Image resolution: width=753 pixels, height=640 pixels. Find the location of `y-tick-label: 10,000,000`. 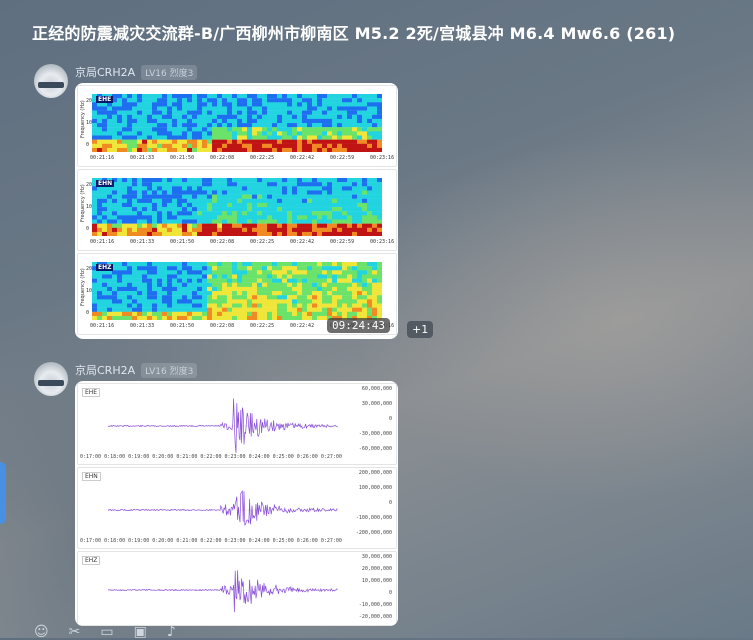

y-tick-label: 10,000,000 is located at coordinates (376, 581).